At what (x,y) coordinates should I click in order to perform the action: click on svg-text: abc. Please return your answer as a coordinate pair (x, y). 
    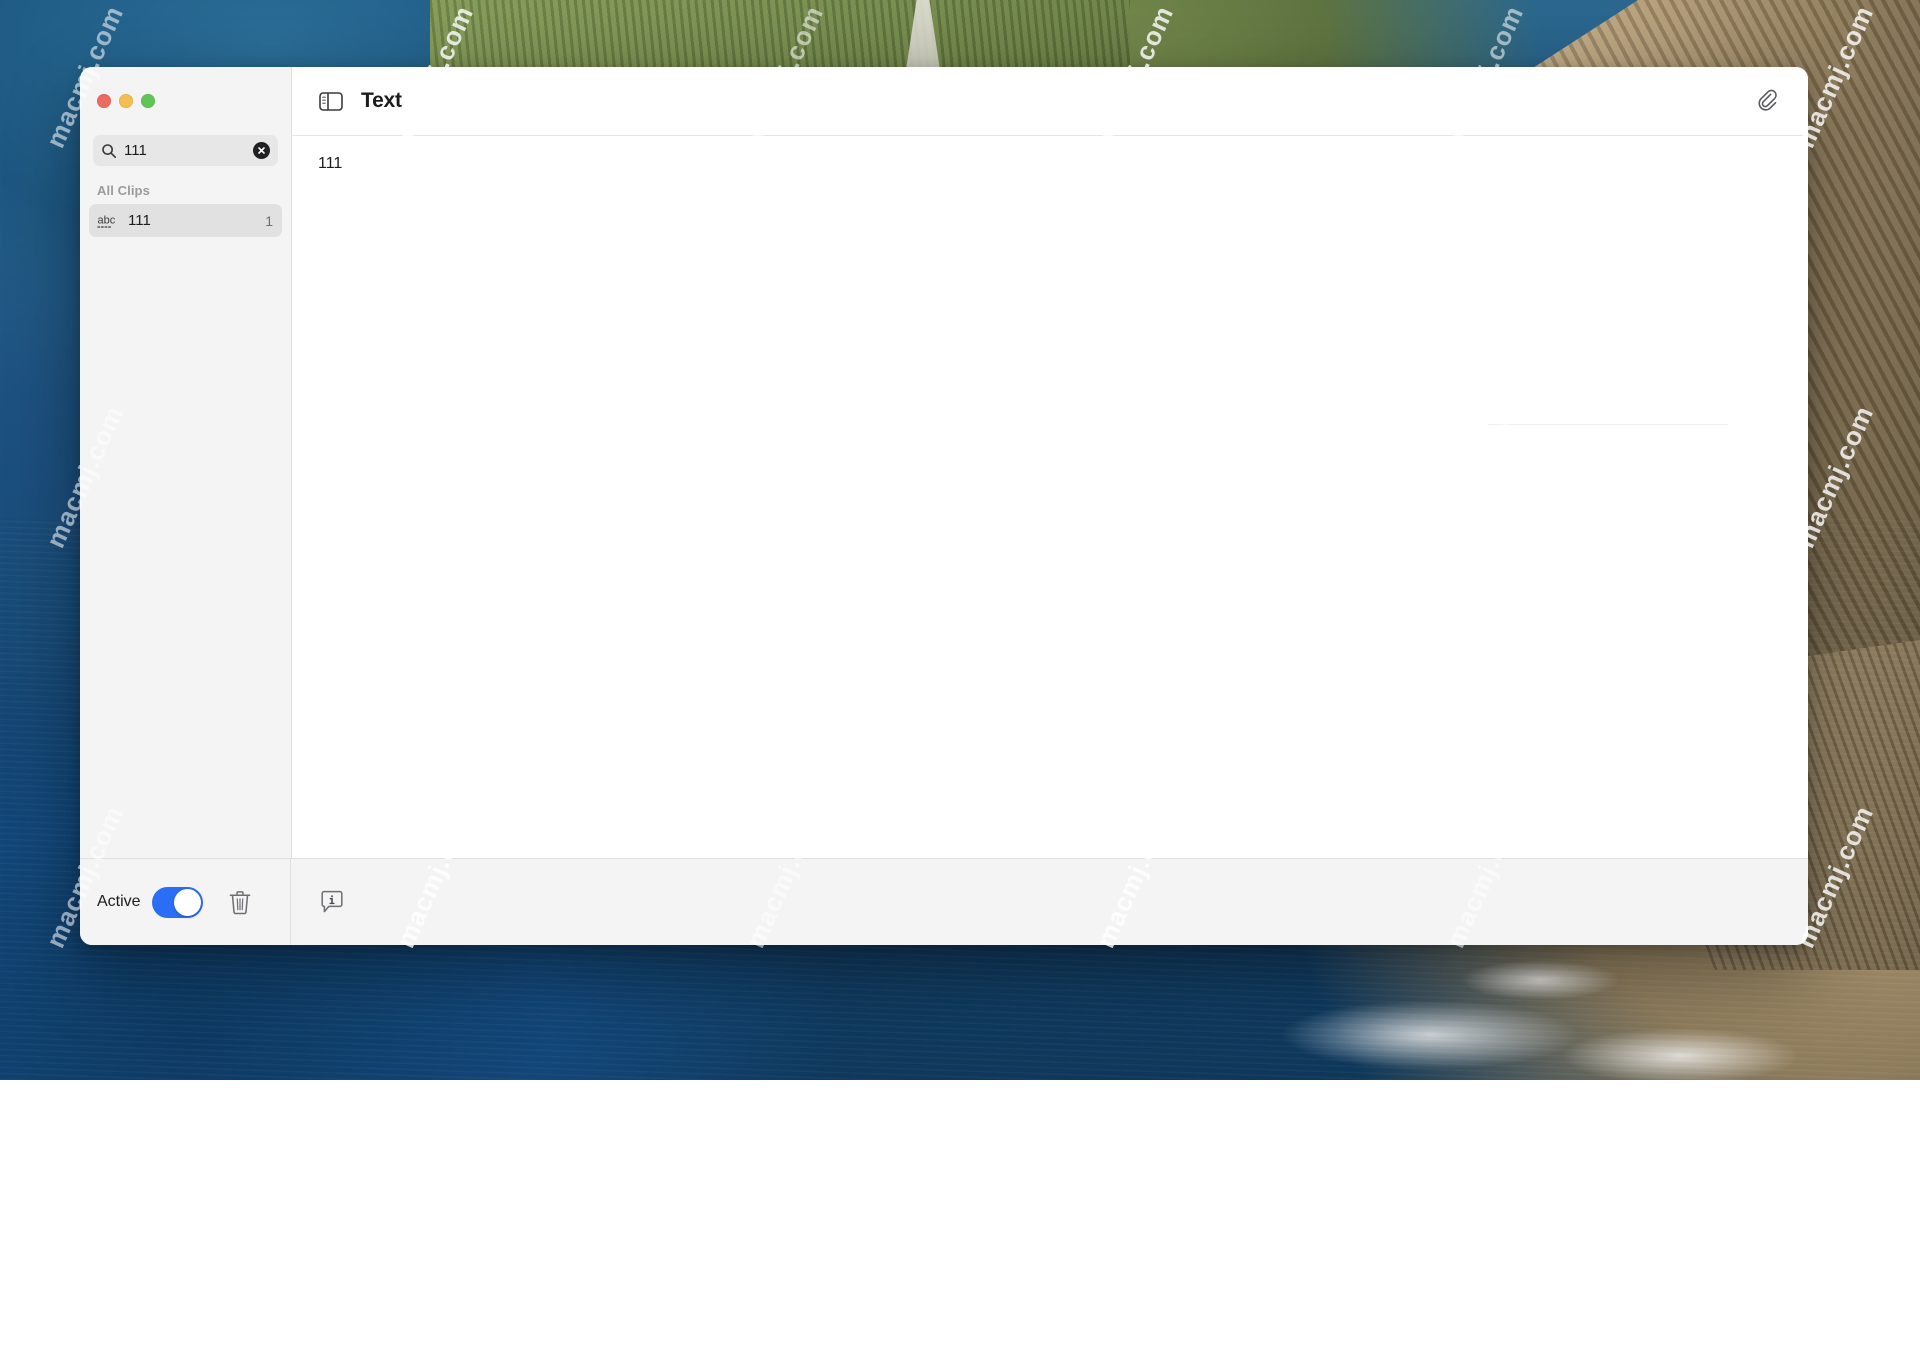
    Looking at the image, I should click on (107, 221).